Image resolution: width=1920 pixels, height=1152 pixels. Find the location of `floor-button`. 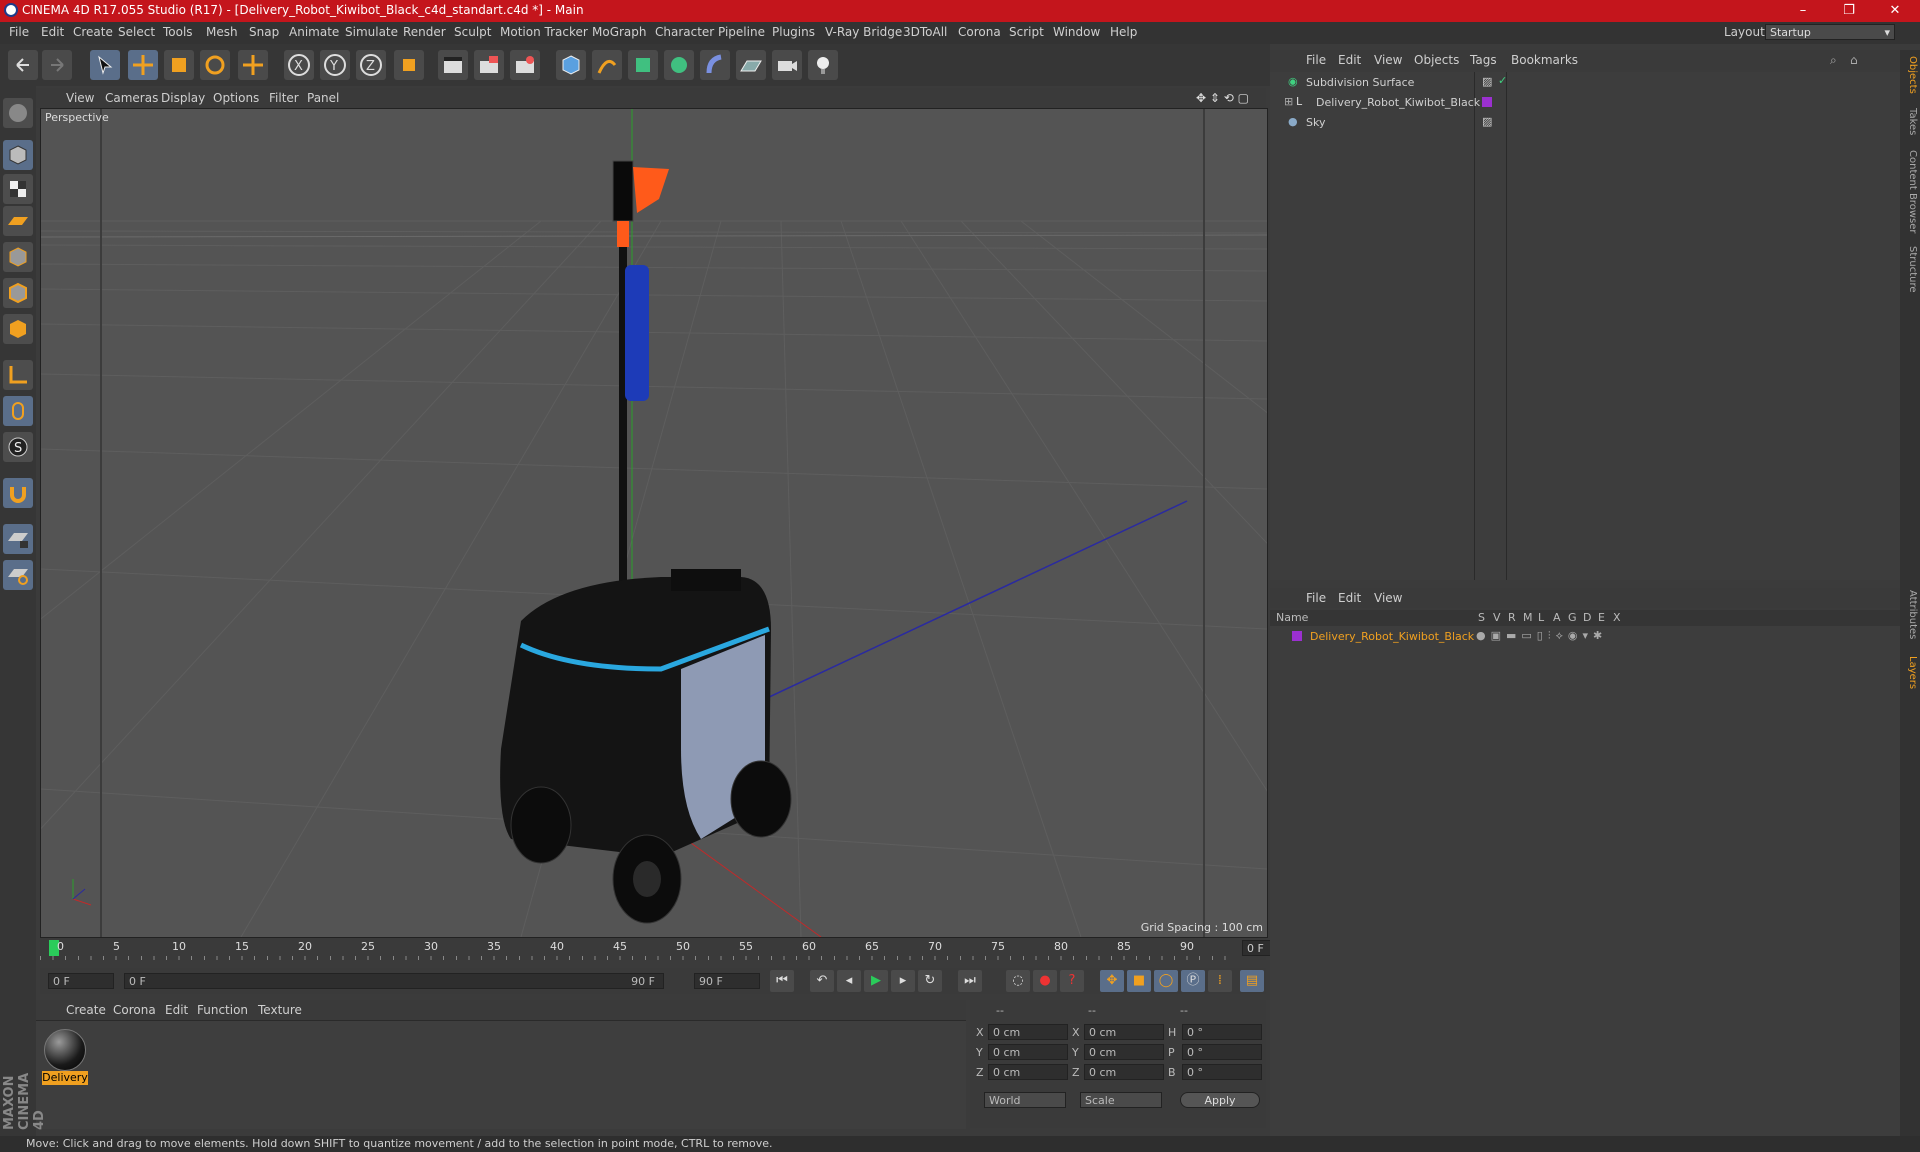

floor-button is located at coordinates (751, 65).